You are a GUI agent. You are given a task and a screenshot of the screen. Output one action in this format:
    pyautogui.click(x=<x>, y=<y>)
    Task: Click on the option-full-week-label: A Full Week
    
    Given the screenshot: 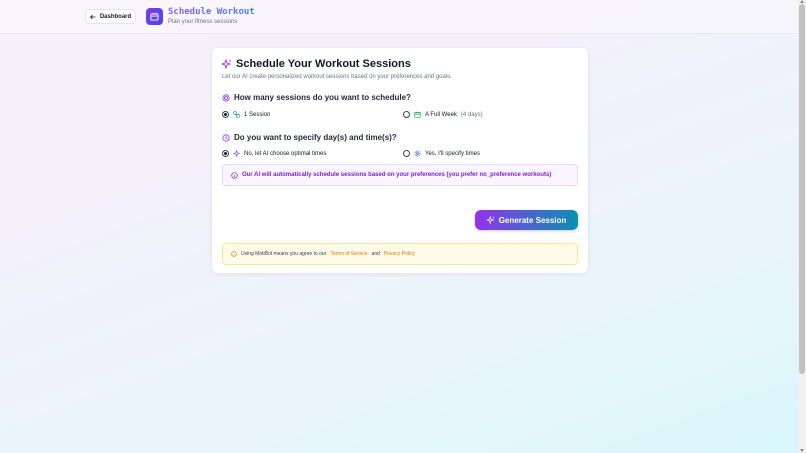 What is the action you would take?
    pyautogui.click(x=441, y=114)
    